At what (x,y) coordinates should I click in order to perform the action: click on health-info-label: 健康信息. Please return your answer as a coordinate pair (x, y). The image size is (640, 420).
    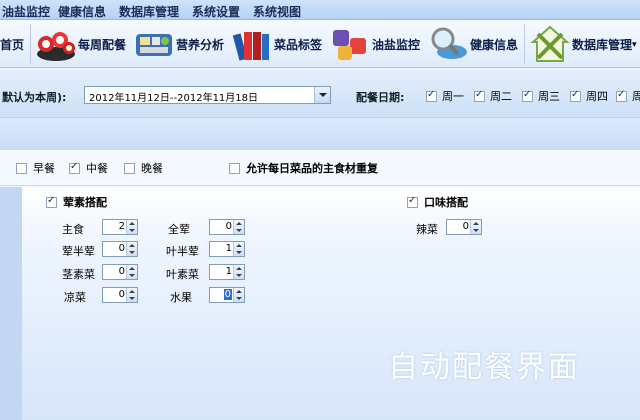
    Looking at the image, I should click on (494, 44).